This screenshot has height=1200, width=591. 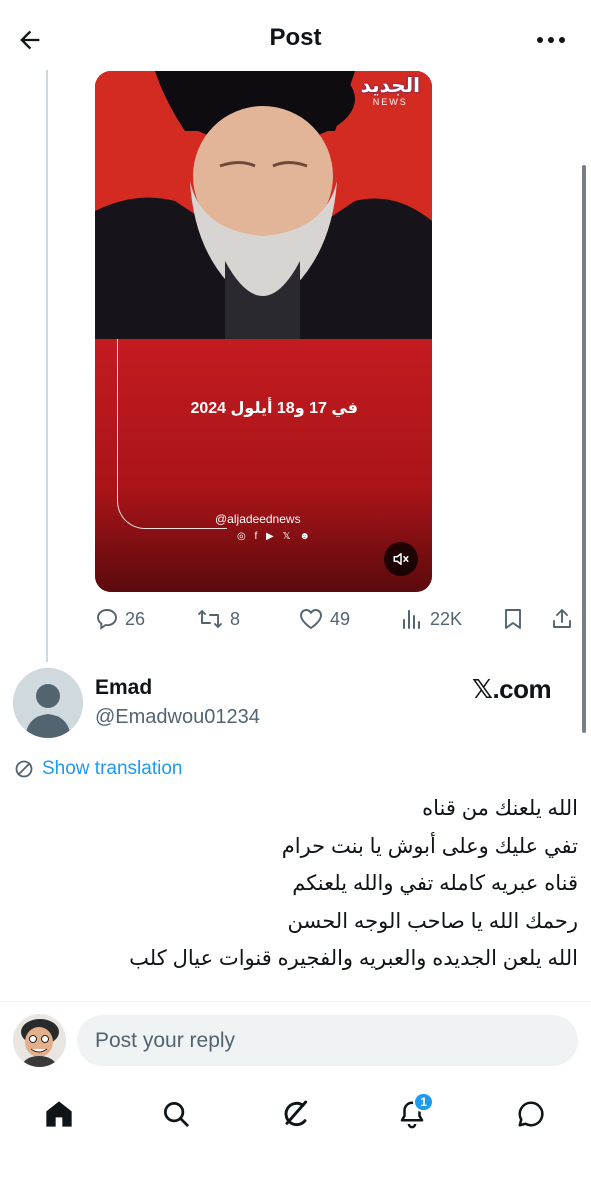 I want to click on caricature-avatar-image, so click(x=39, y=1040).